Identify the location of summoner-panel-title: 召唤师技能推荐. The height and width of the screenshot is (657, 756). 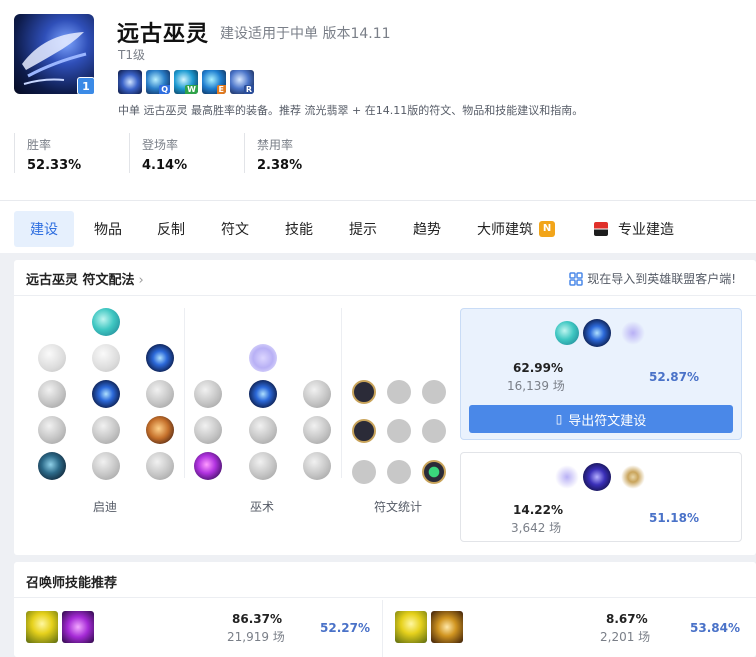
(72, 583).